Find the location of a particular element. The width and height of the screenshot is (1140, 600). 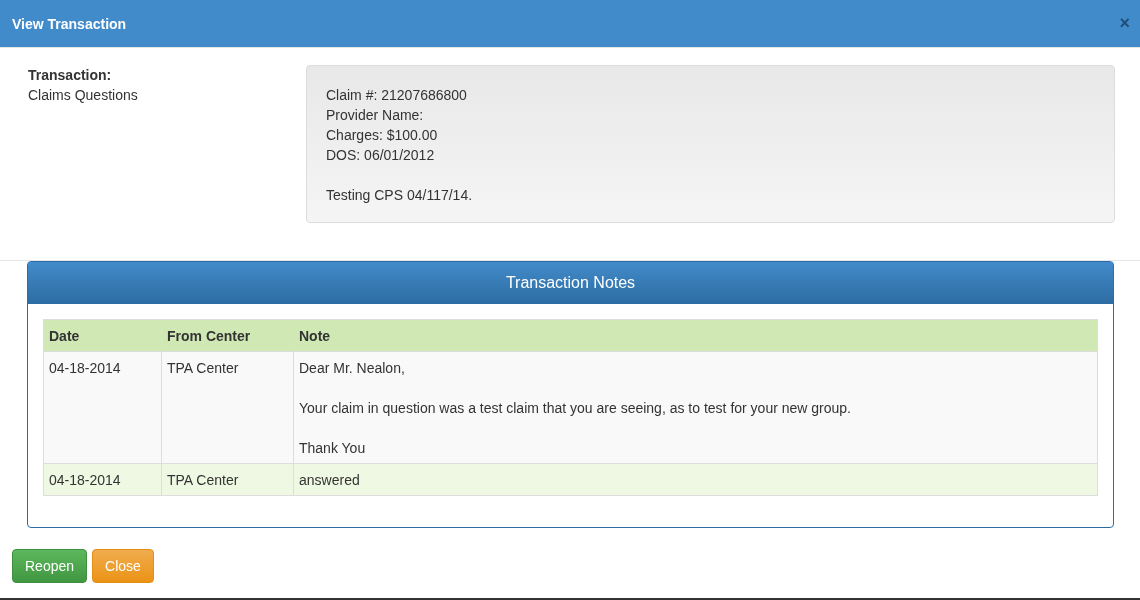

note-text: answered is located at coordinates (330, 480).